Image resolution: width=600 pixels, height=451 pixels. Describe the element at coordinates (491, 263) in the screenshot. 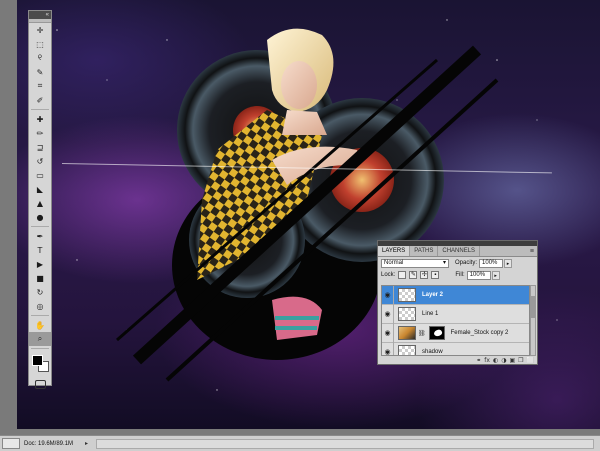

I see `opacity-field: 100%` at that location.